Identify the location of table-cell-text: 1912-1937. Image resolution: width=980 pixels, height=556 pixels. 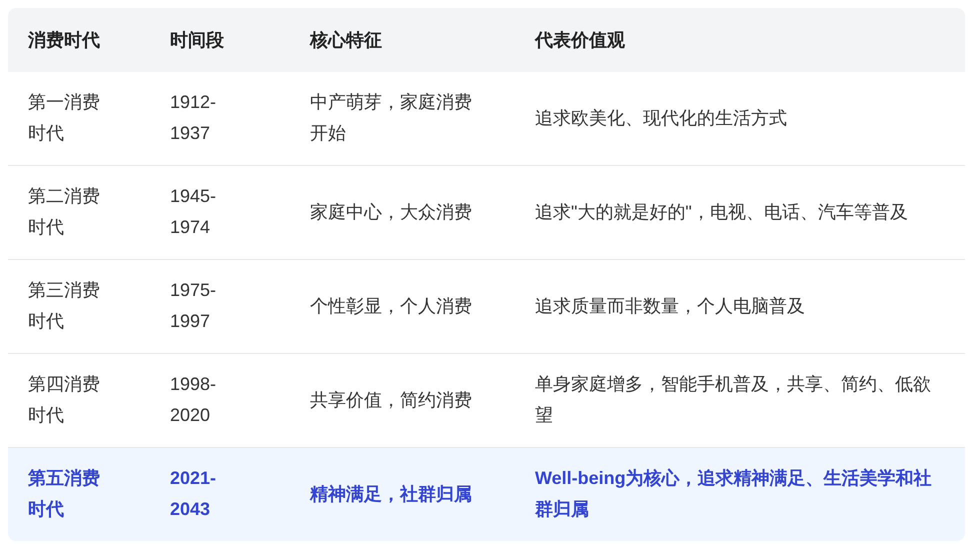
(193, 118).